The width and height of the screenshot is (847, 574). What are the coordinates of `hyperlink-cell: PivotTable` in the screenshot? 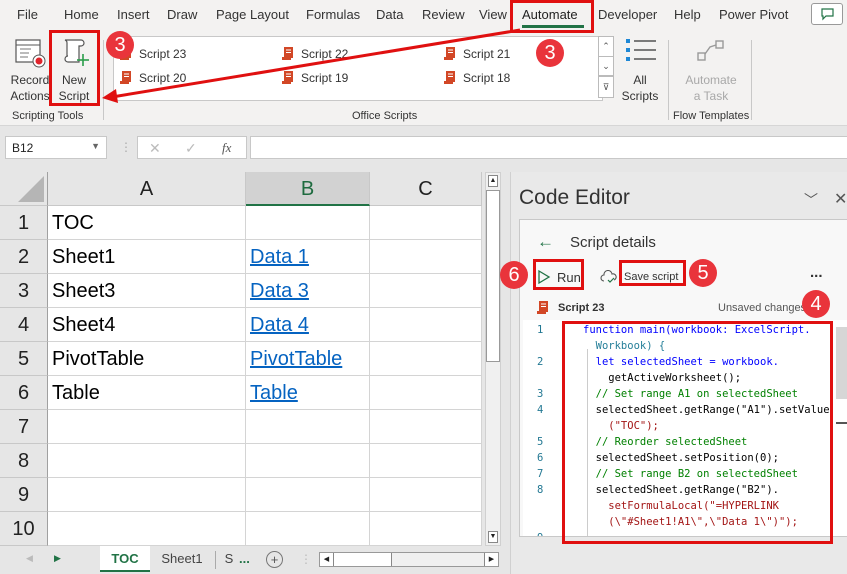 It's located at (308, 359).